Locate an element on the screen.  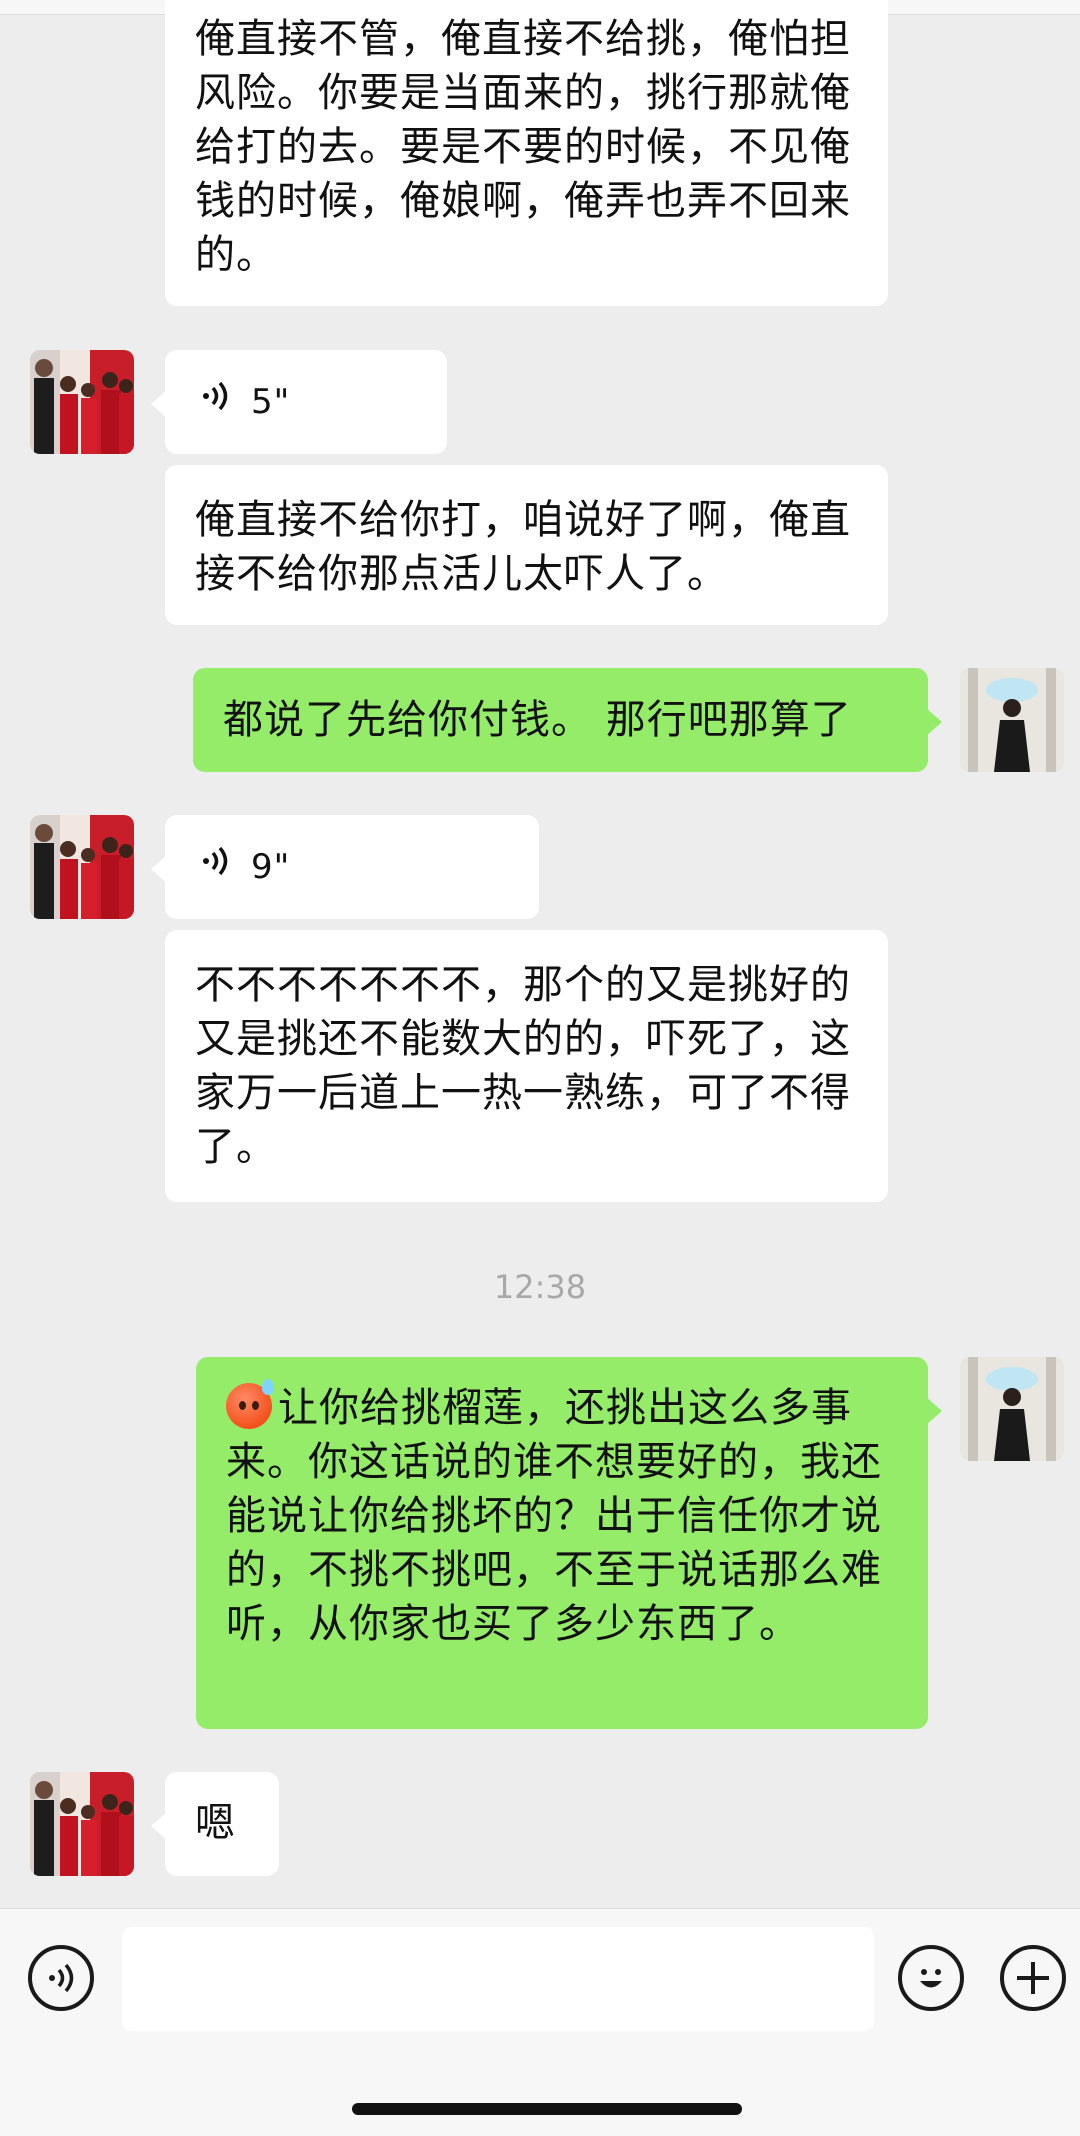
voice-mode-button is located at coordinates (61, 1978).